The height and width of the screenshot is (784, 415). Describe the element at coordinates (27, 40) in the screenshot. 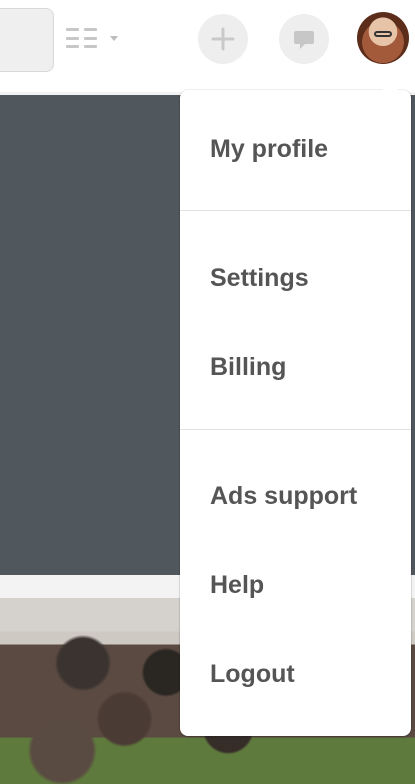

I see `search-box` at that location.